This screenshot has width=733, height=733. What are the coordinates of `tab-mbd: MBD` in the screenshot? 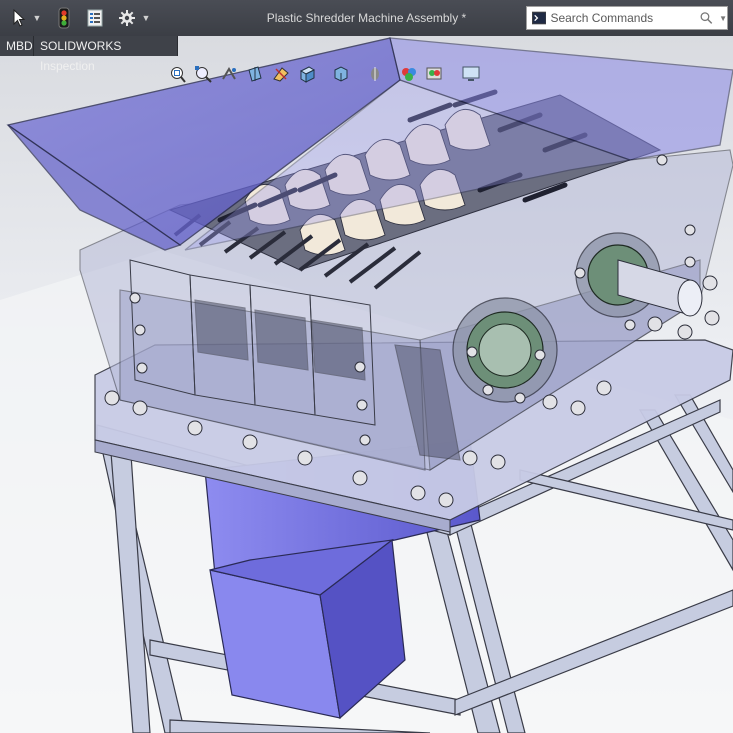 It's located at (17, 46).